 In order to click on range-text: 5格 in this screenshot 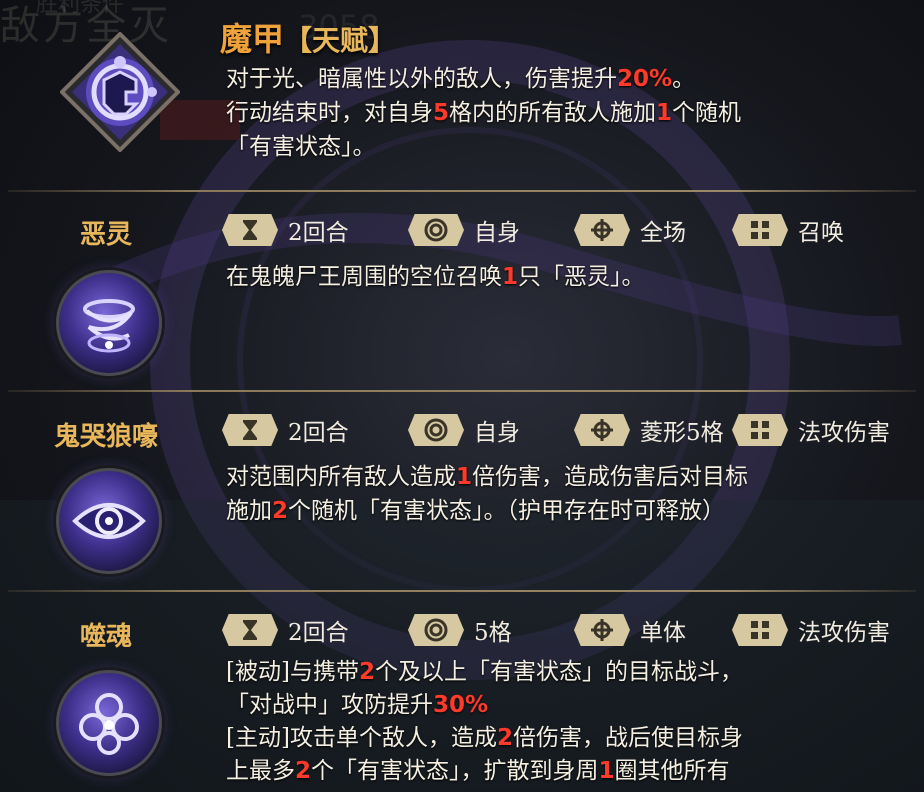, I will do `click(493, 633)`.